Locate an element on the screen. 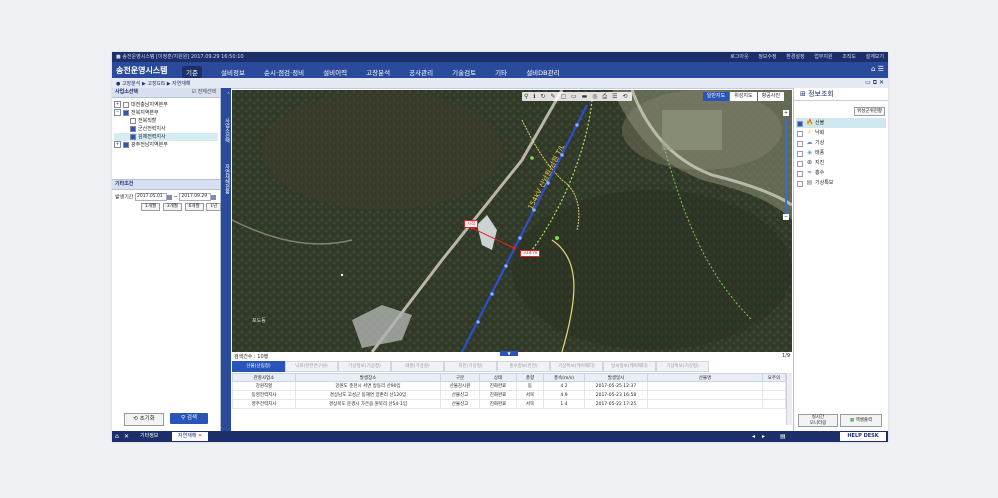 The image size is (998, 498). tab-earthquake: 지진(기상청) is located at coordinates (470, 366).